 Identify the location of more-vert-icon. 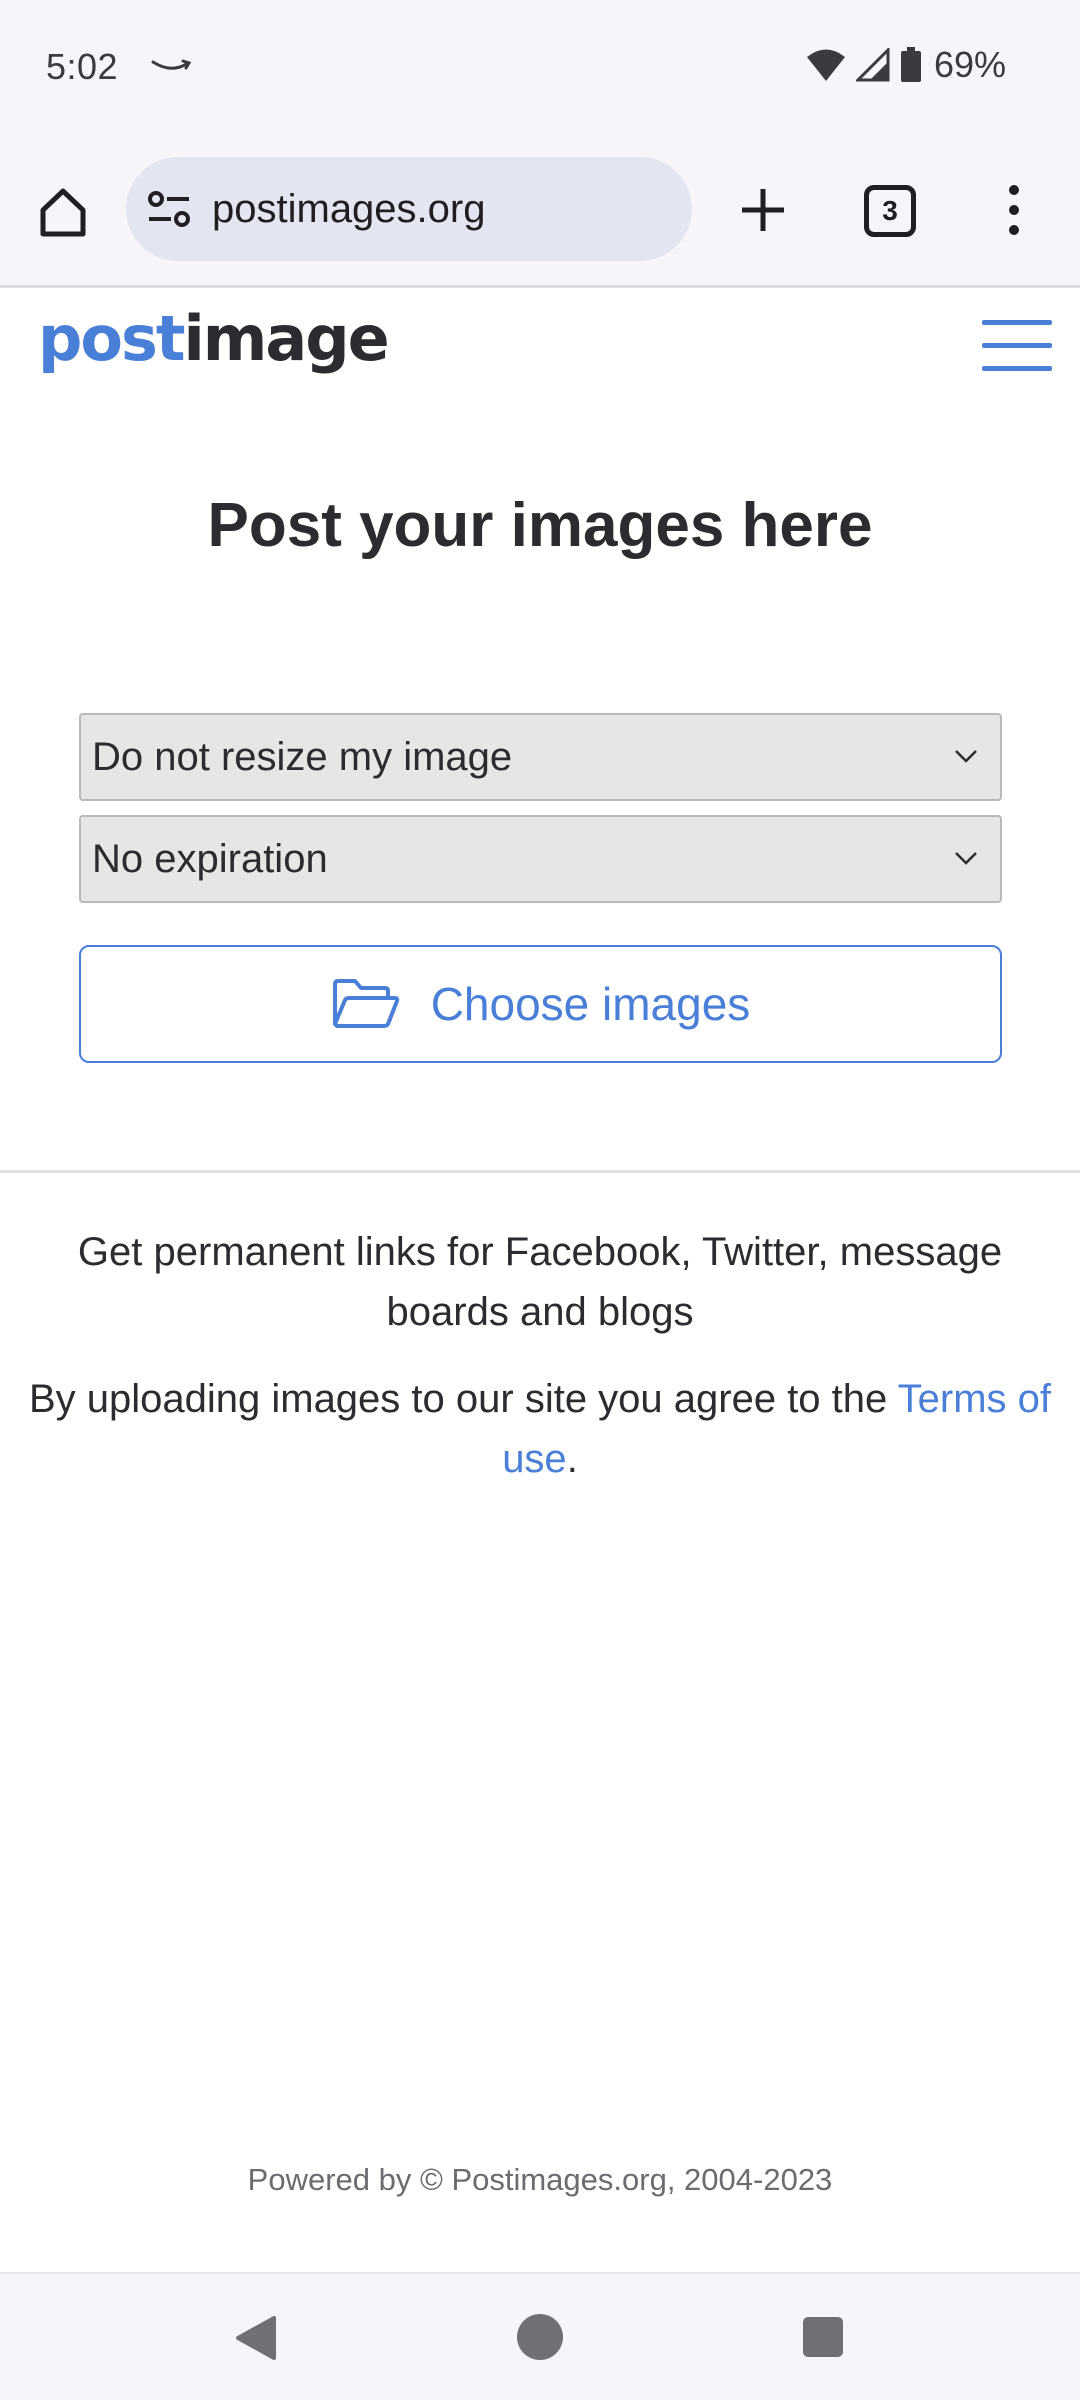
(1014, 210).